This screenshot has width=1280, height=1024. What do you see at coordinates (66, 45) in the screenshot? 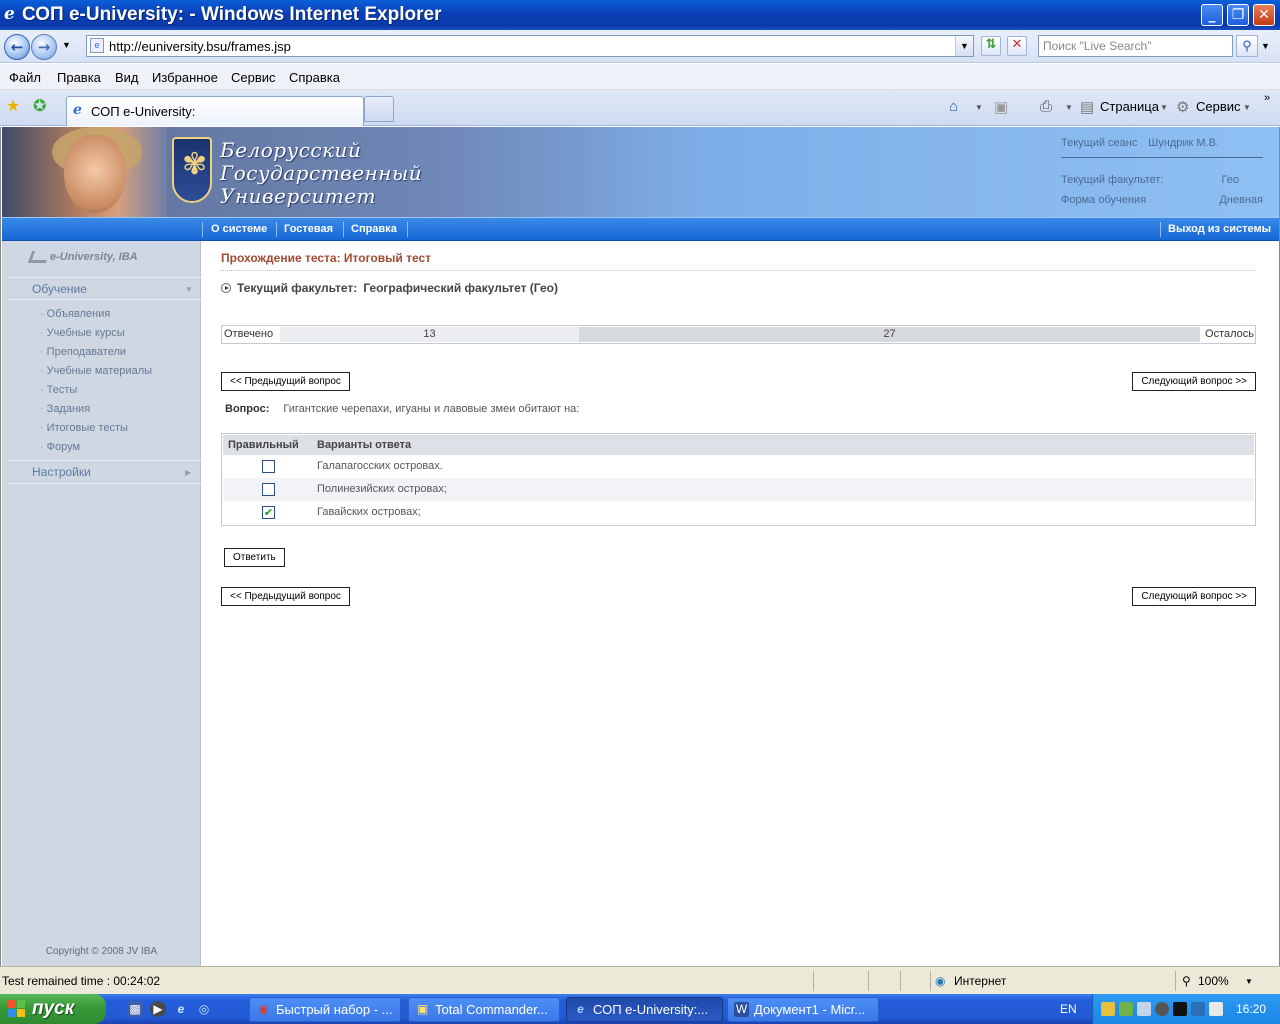
I see `history-dropdown-icon: ▼` at bounding box center [66, 45].